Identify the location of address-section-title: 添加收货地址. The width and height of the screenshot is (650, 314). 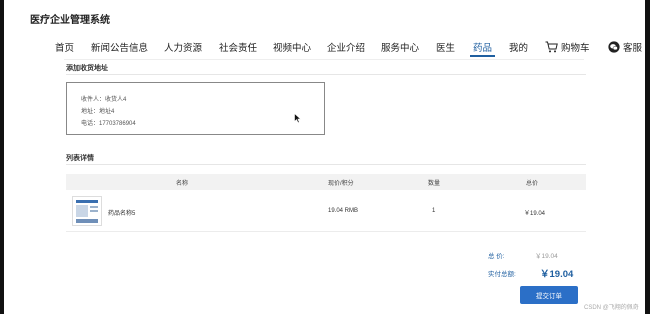
(87, 68).